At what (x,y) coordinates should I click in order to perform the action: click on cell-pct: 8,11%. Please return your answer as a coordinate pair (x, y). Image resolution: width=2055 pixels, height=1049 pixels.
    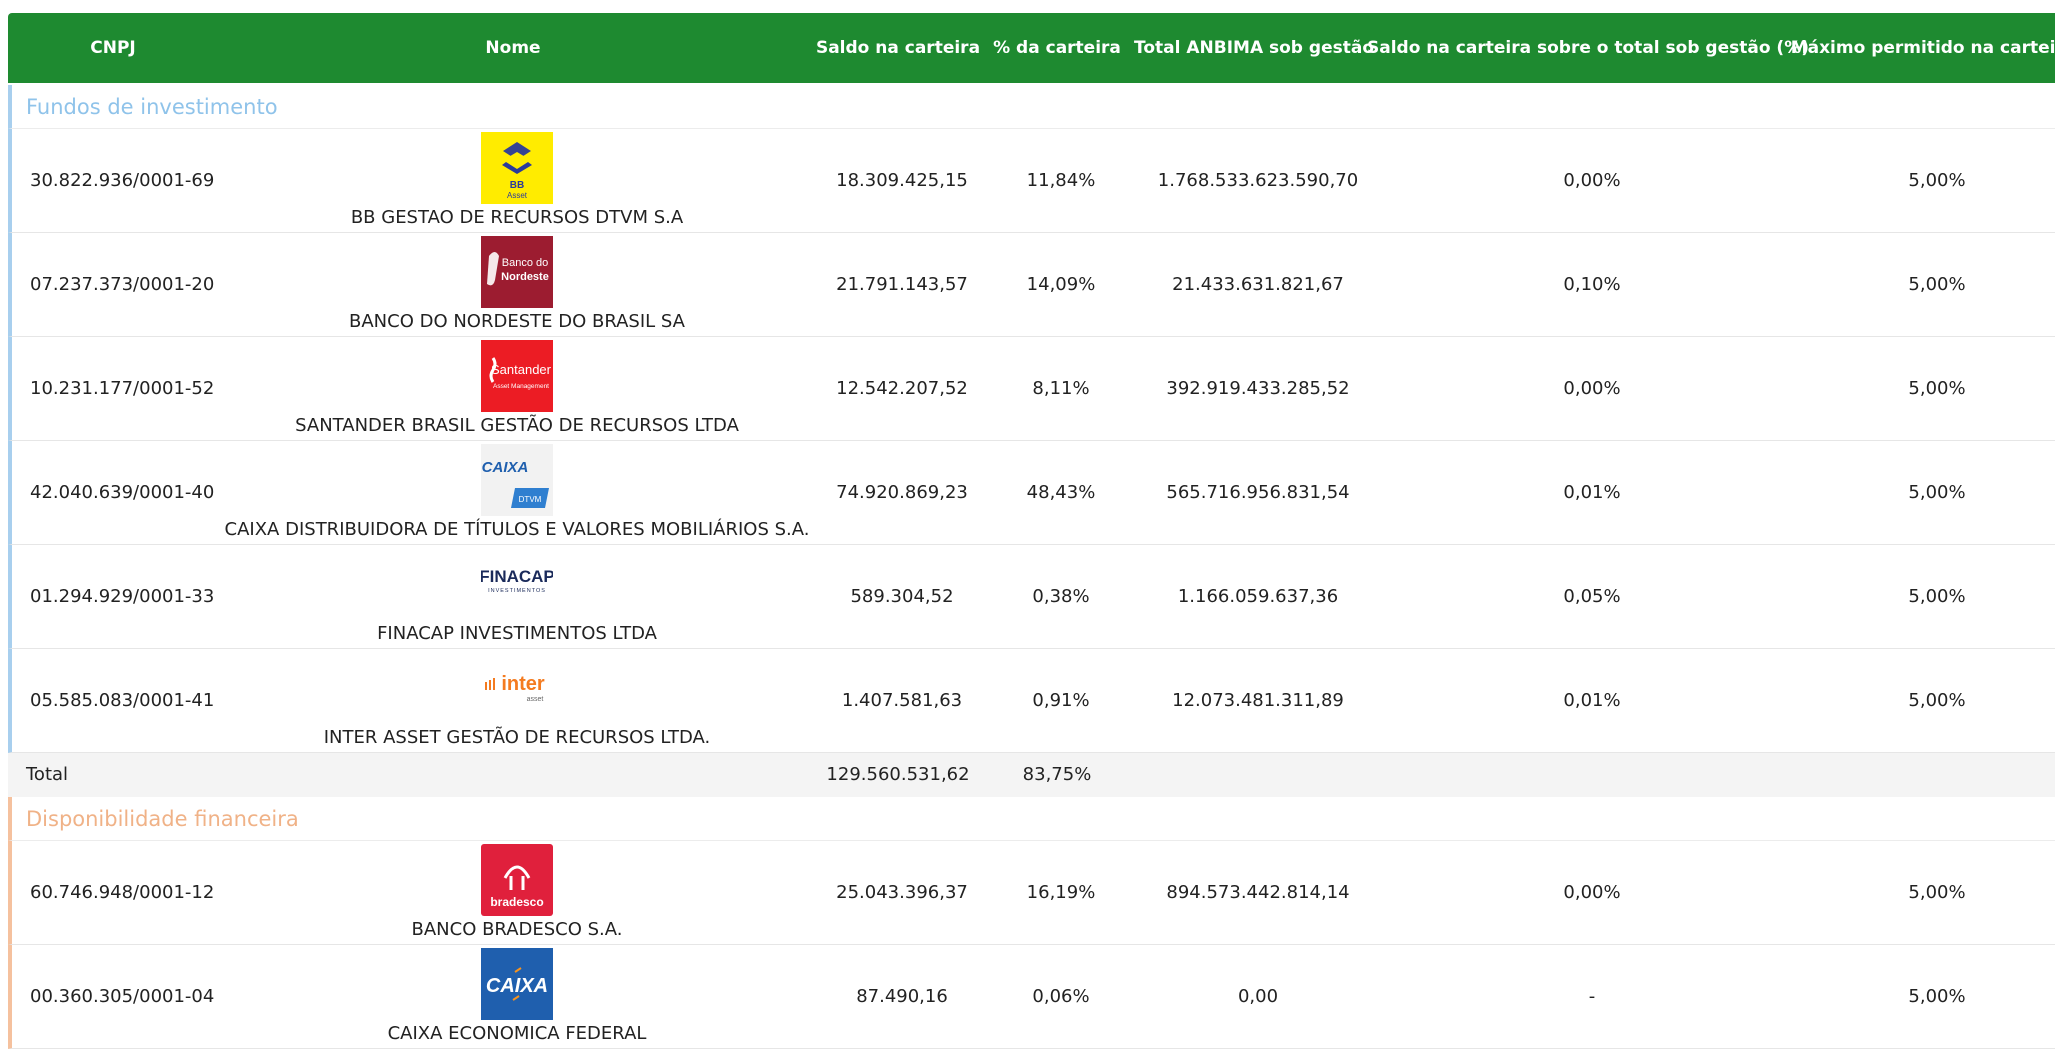
    Looking at the image, I should click on (1061, 388).